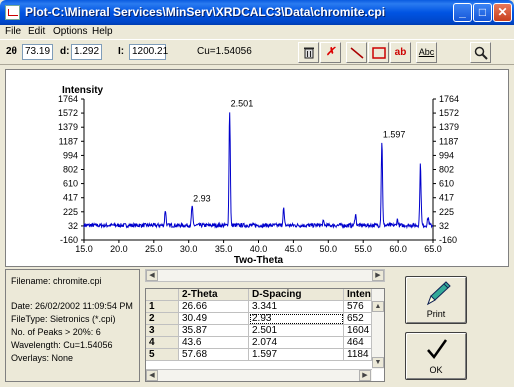  What do you see at coordinates (358, 319) in the screenshot?
I see `cell-intensity: 652` at bounding box center [358, 319].